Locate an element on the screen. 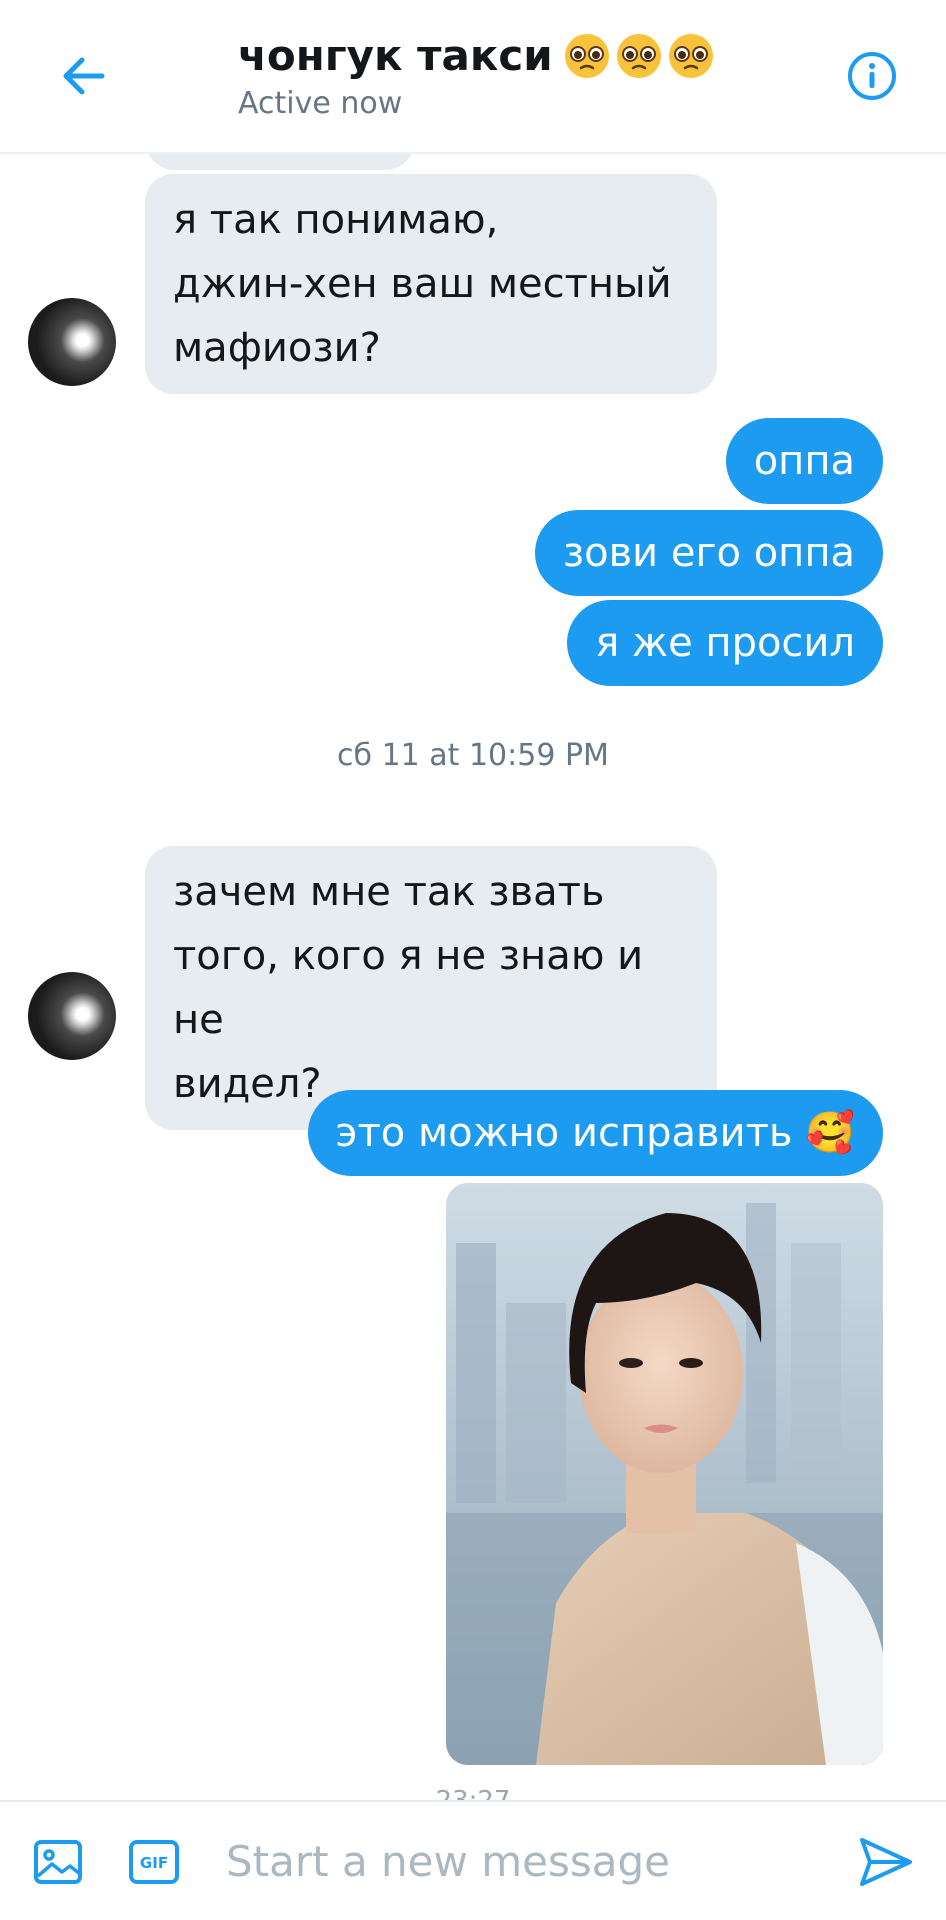 This screenshot has height=1920, width=946. gif-icon: GIF is located at coordinates (154, 1862).